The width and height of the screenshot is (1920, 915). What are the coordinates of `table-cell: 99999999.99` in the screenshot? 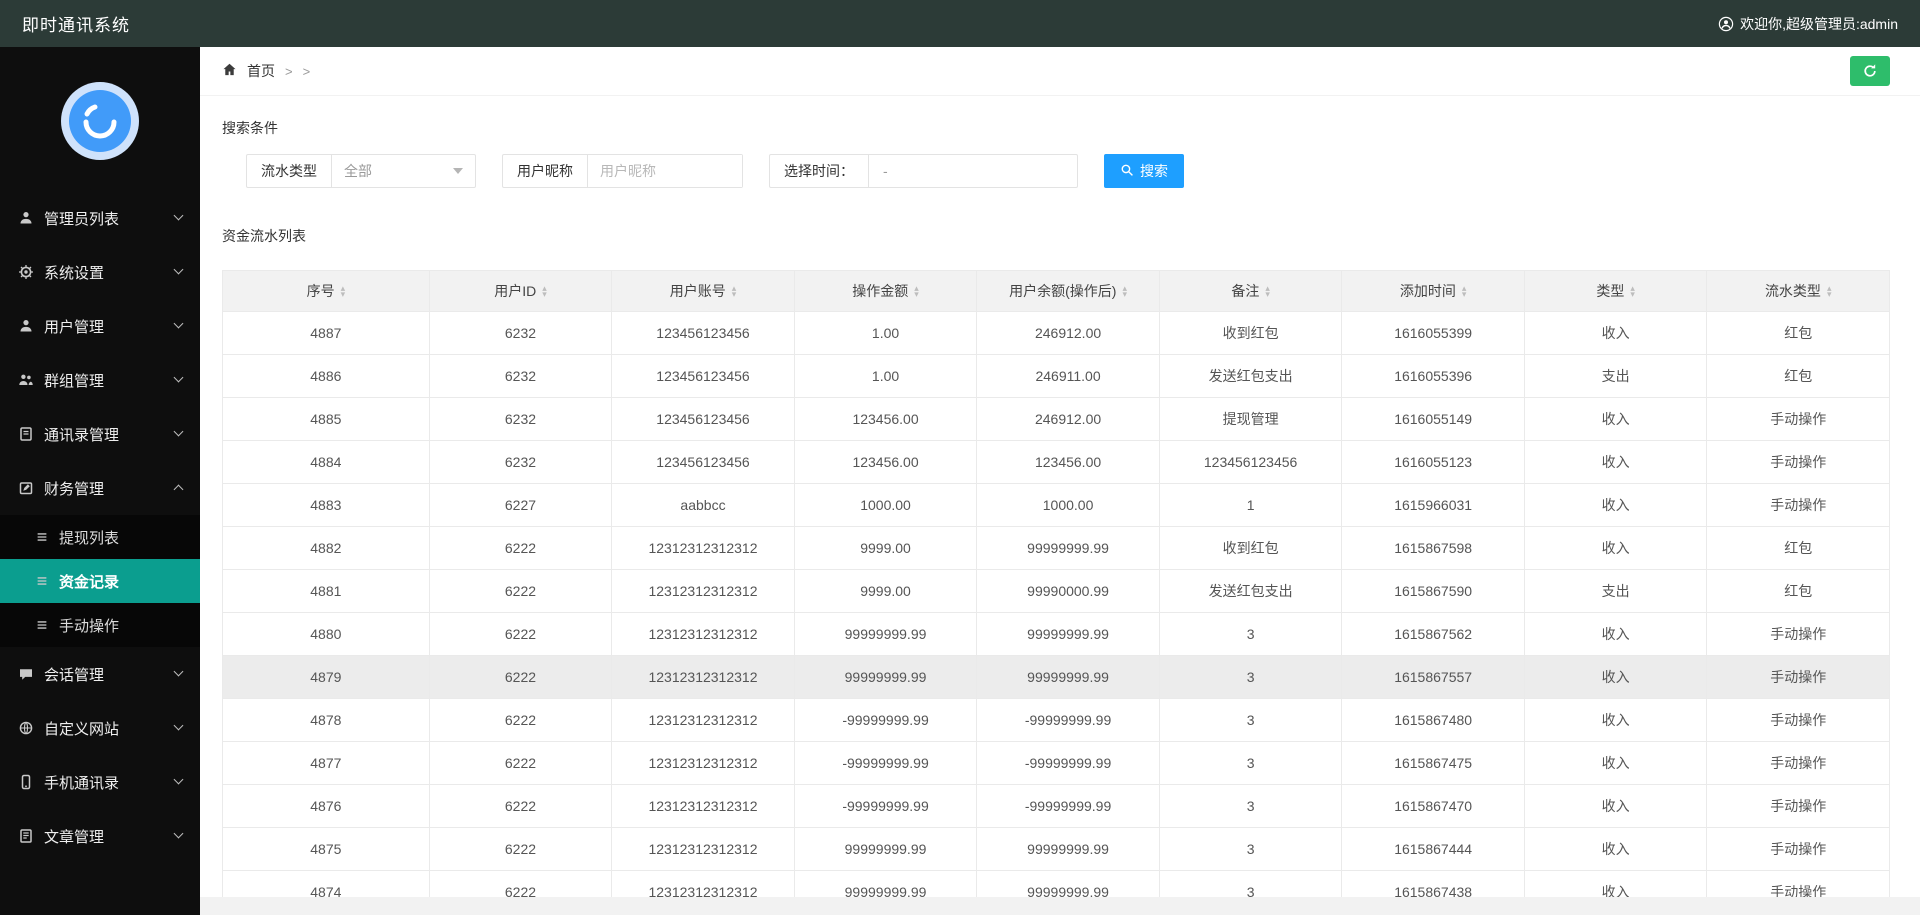 It's located at (1068, 634).